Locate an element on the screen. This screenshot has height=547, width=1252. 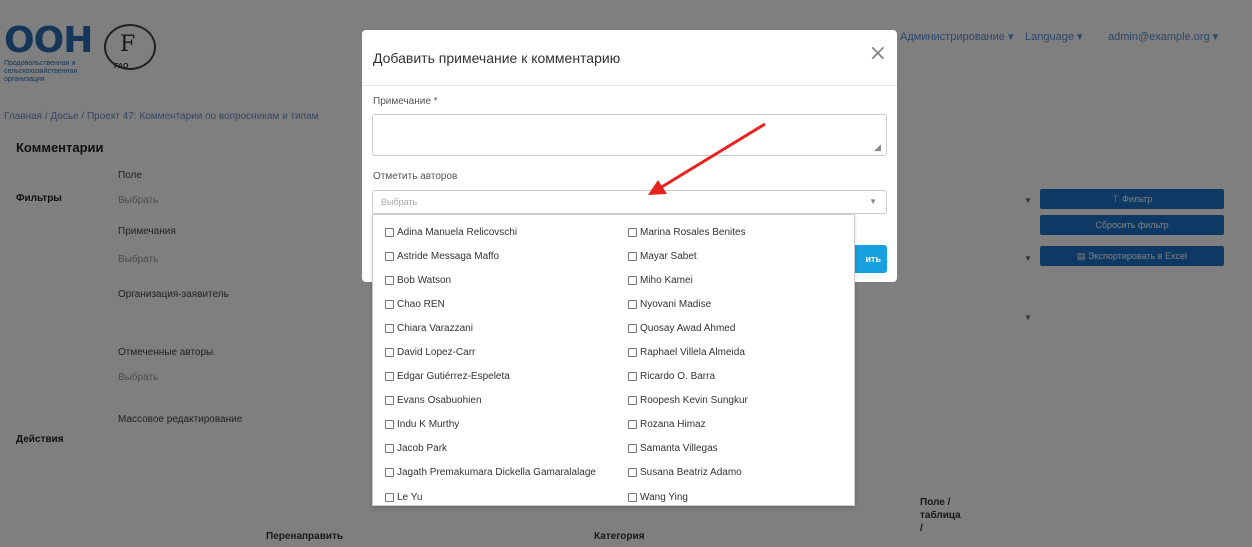
note-textarea is located at coordinates (629, 135).